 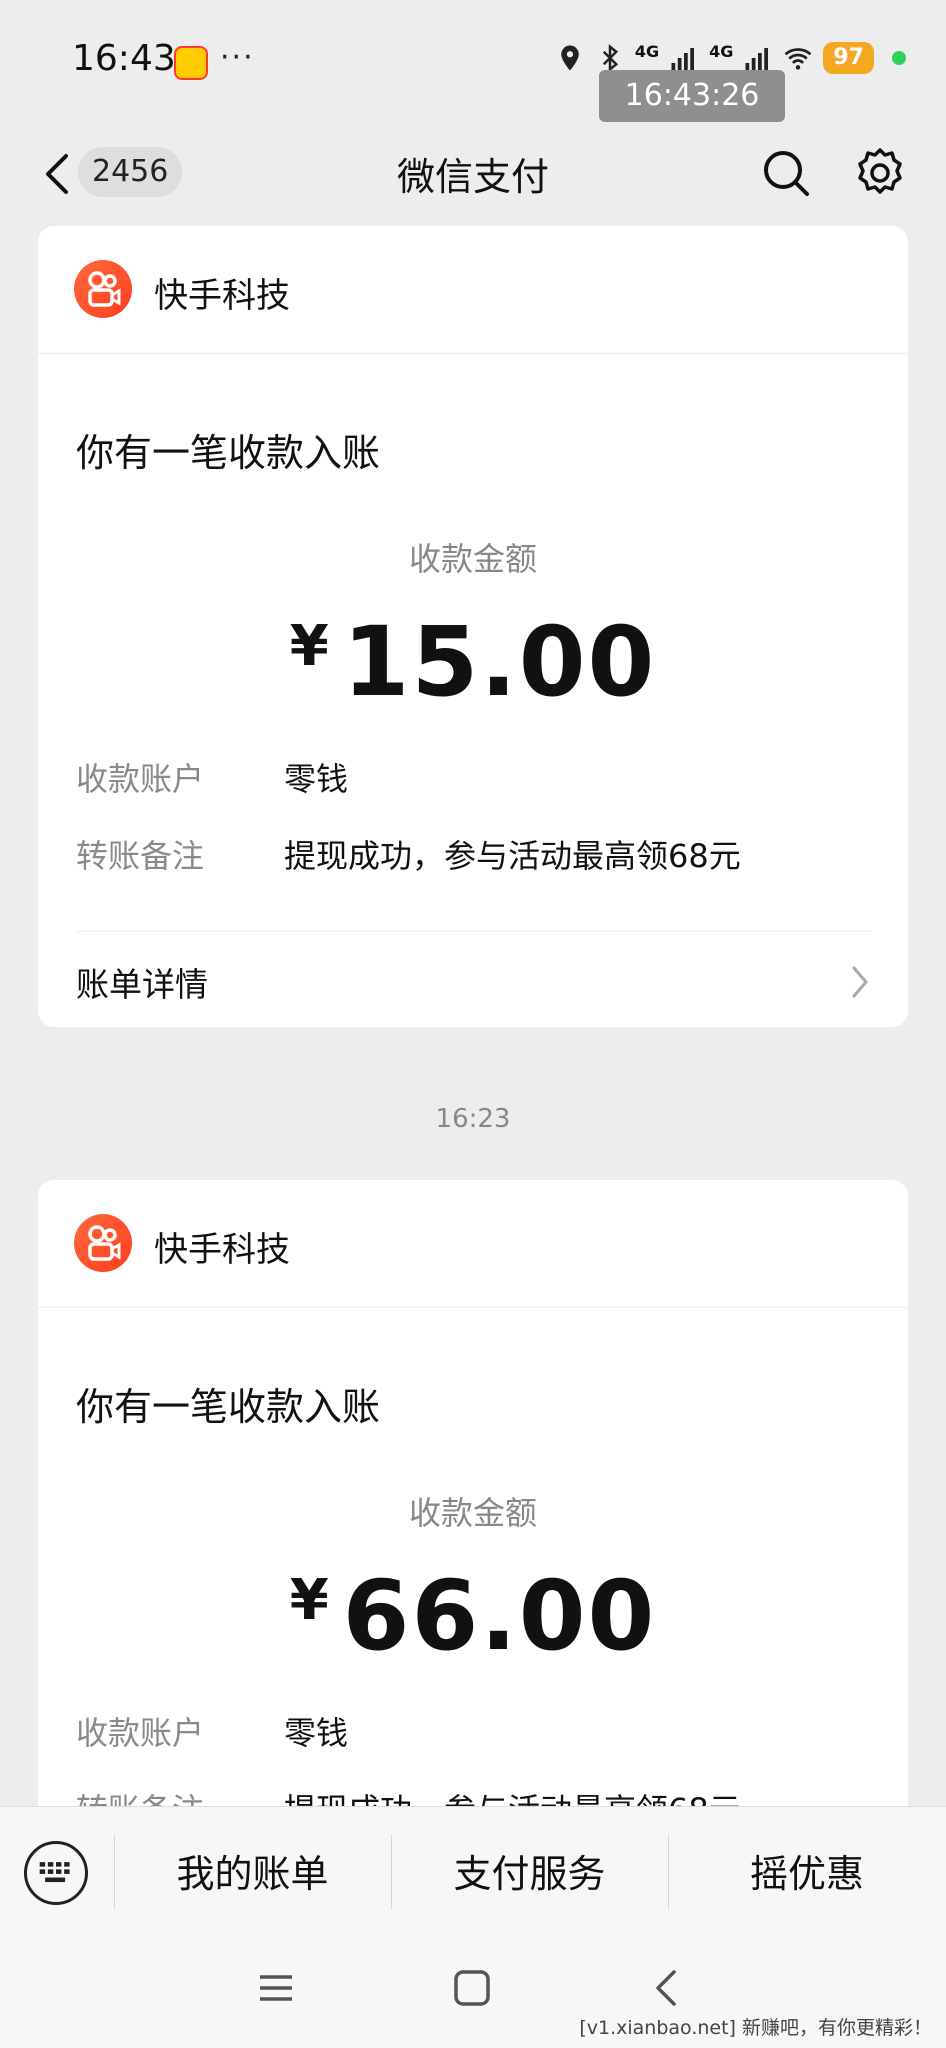 I want to click on note-row: 转账备注 提现成功，参与活动最高领68元, so click(x=408, y=854).